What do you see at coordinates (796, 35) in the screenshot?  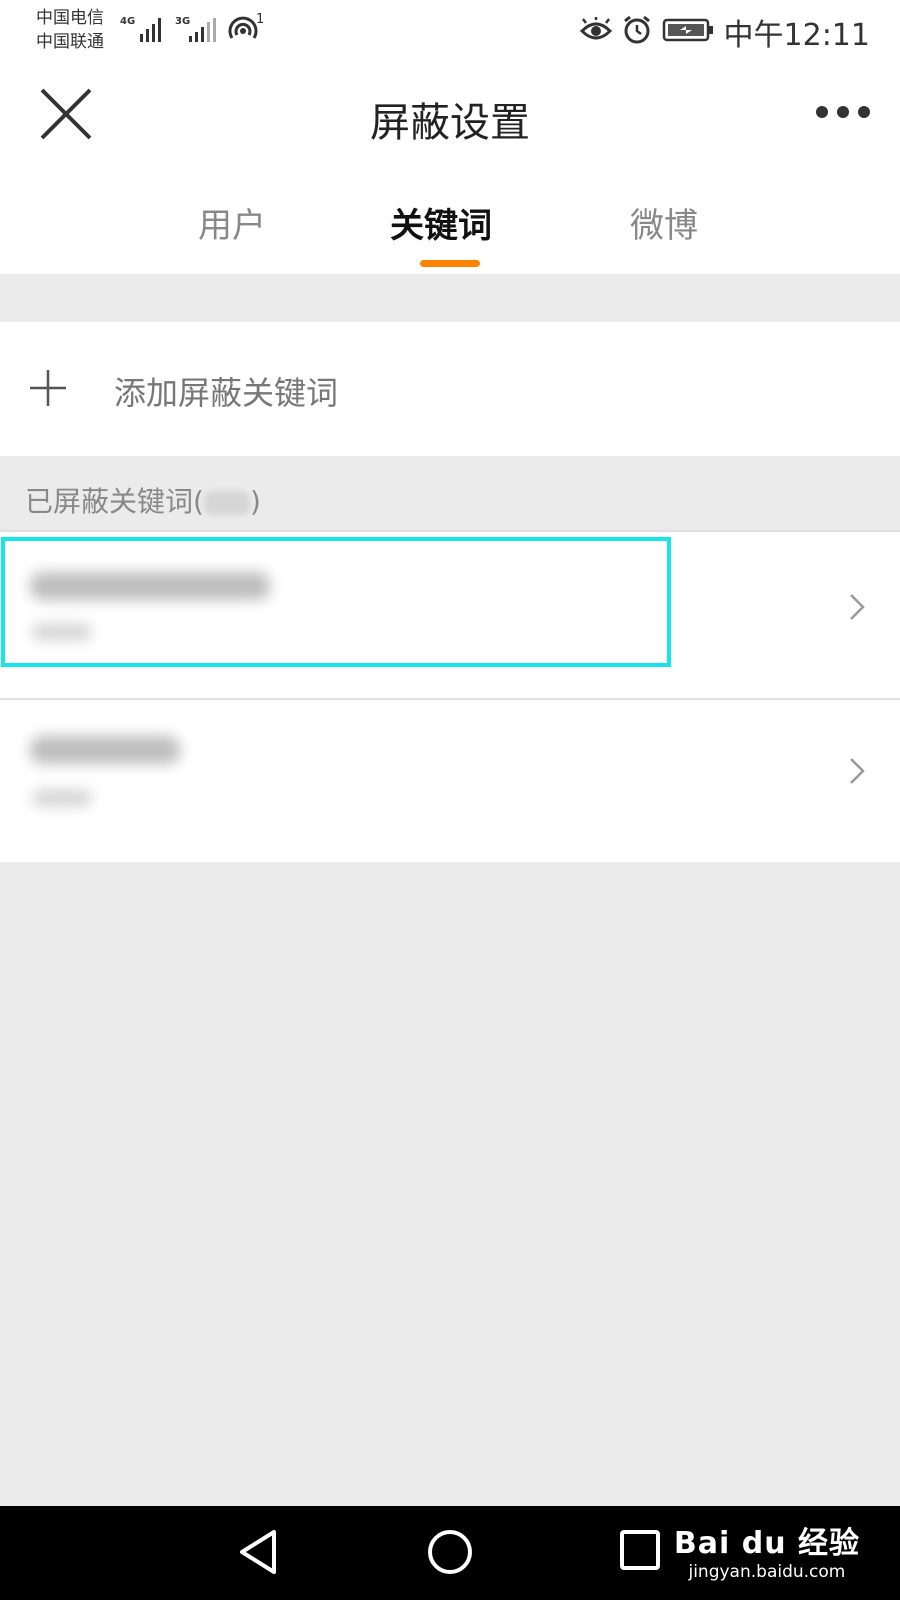 I see `status-time: 中午12:11` at bounding box center [796, 35].